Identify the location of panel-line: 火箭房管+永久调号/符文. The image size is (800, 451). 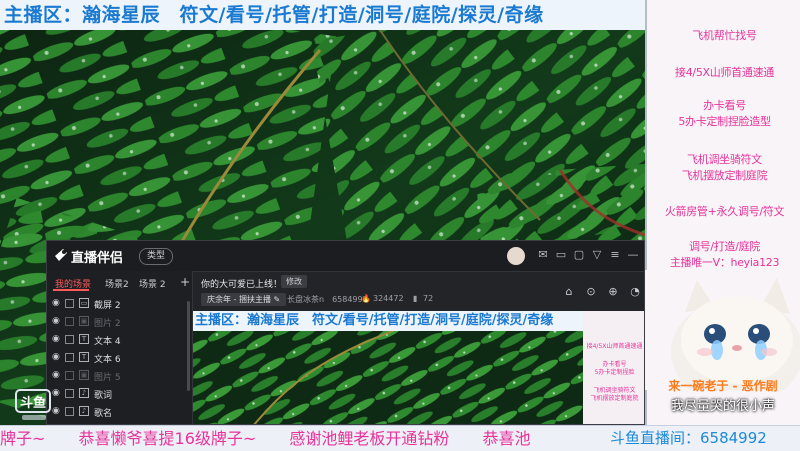
(724, 211).